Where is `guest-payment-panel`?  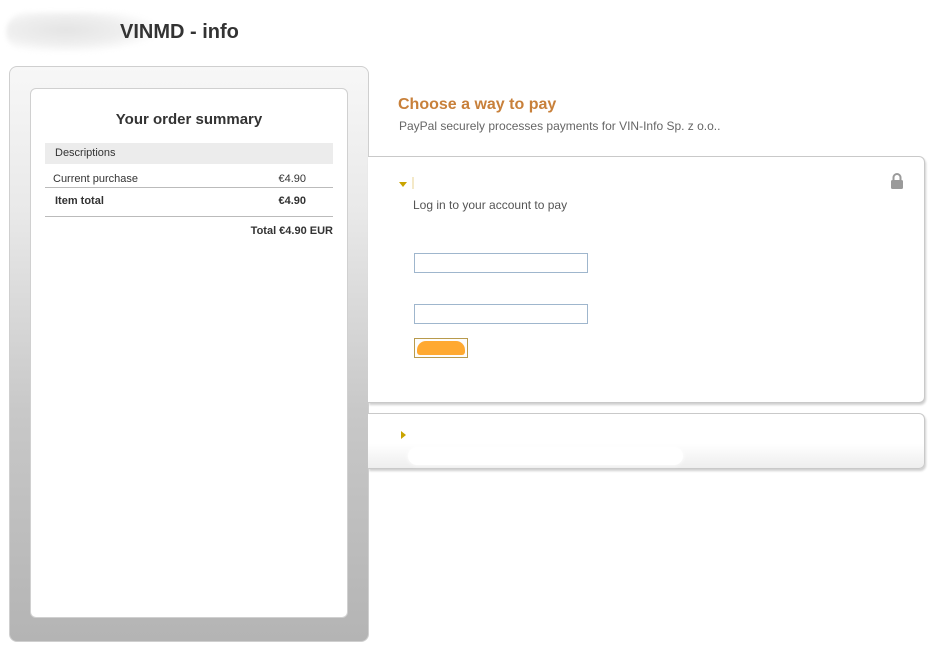 guest-payment-panel is located at coordinates (646, 441).